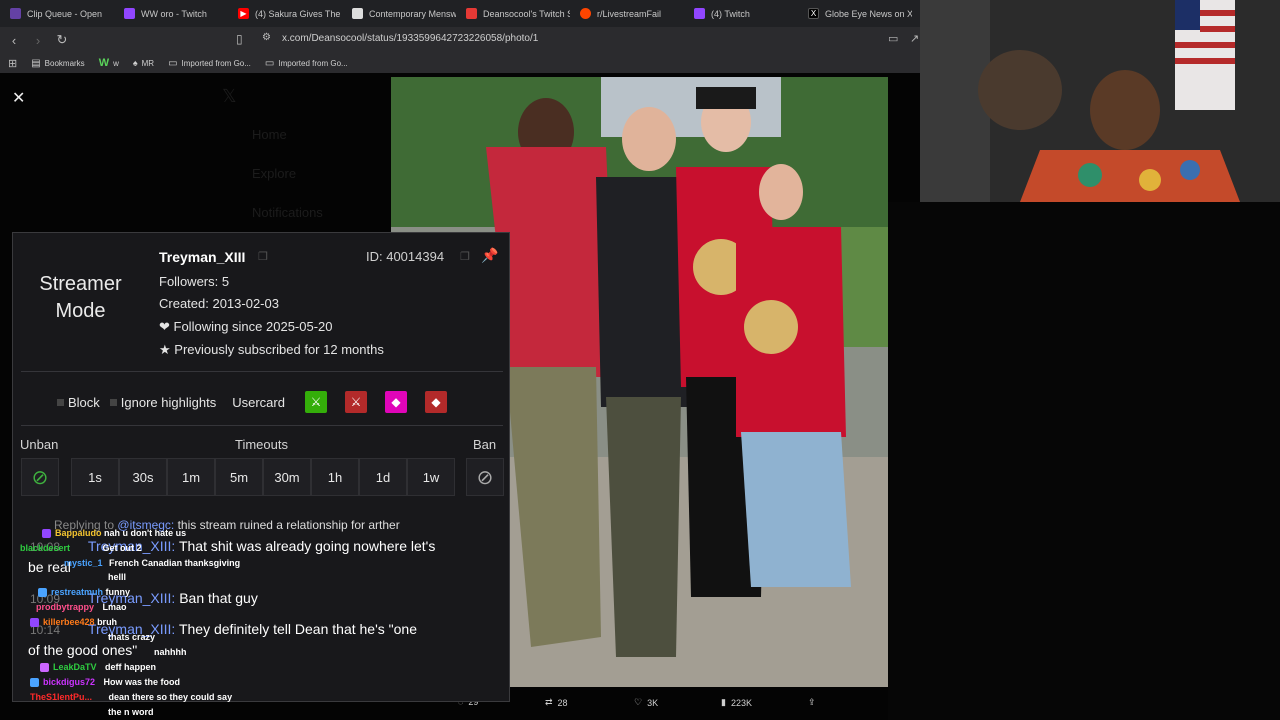 The image size is (1280, 720). What do you see at coordinates (132, 637) in the screenshot?
I see `list-item: thats crazy` at bounding box center [132, 637].